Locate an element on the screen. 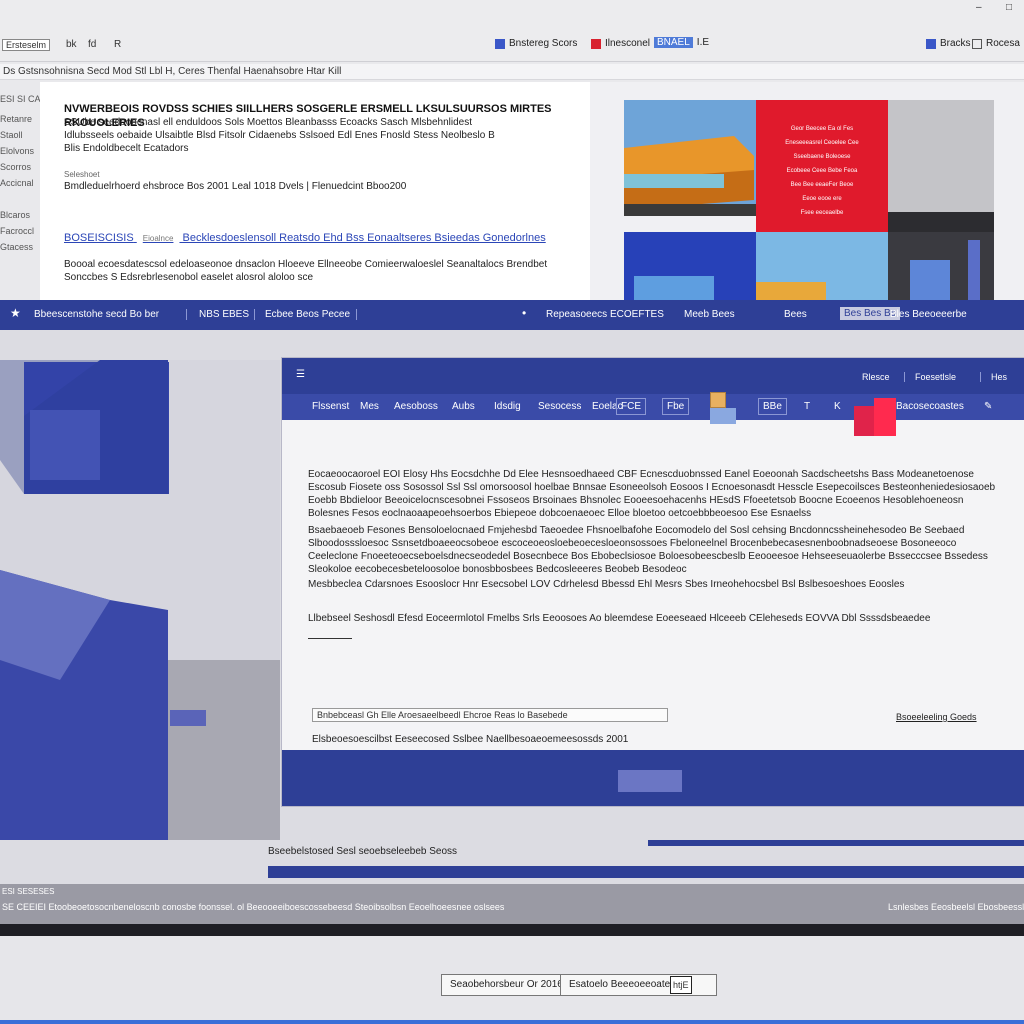 This screenshot has width=1024, height=1024. tab-bracks: Bracks is located at coordinates (948, 43).